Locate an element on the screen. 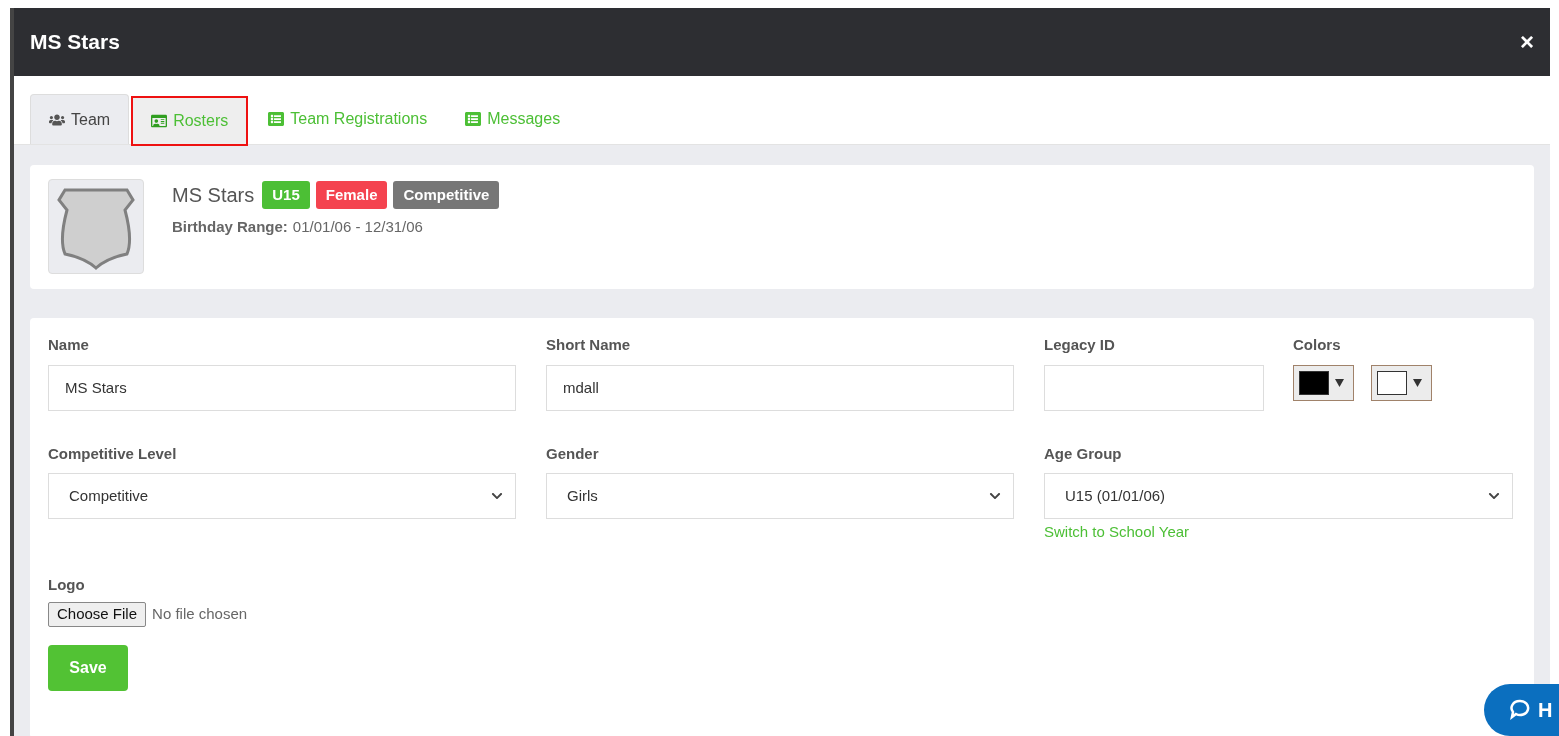  id-card-icon is located at coordinates (159, 121).